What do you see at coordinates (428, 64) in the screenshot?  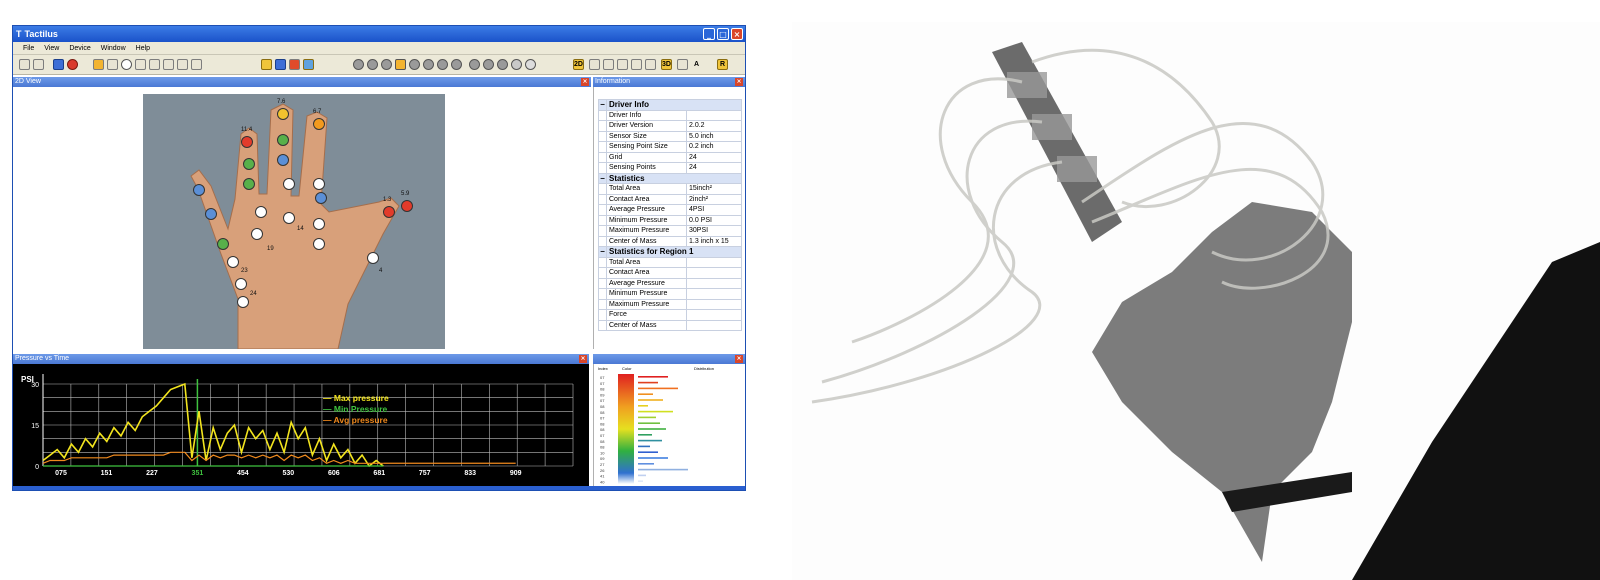 I see `step-forward-icon` at bounding box center [428, 64].